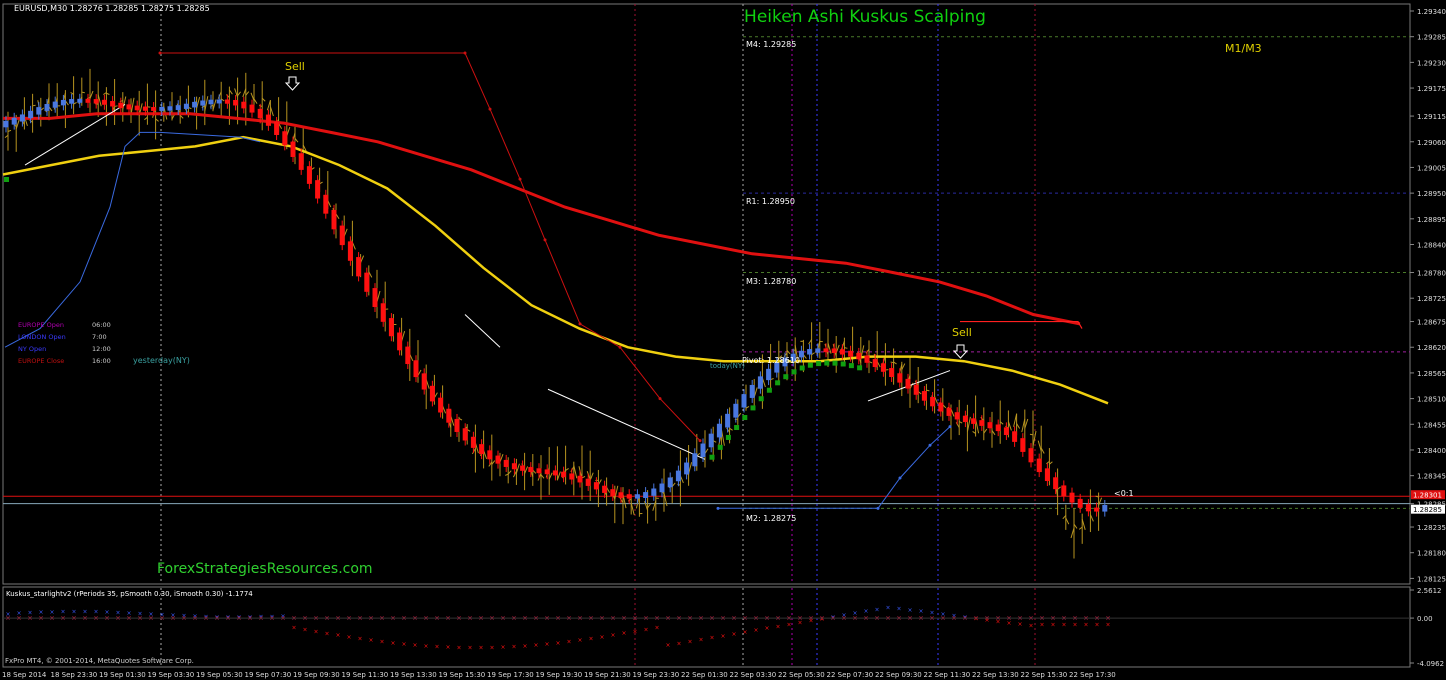  I want to click on x-tick-label: 19 Sep 09:30, so click(316, 675).